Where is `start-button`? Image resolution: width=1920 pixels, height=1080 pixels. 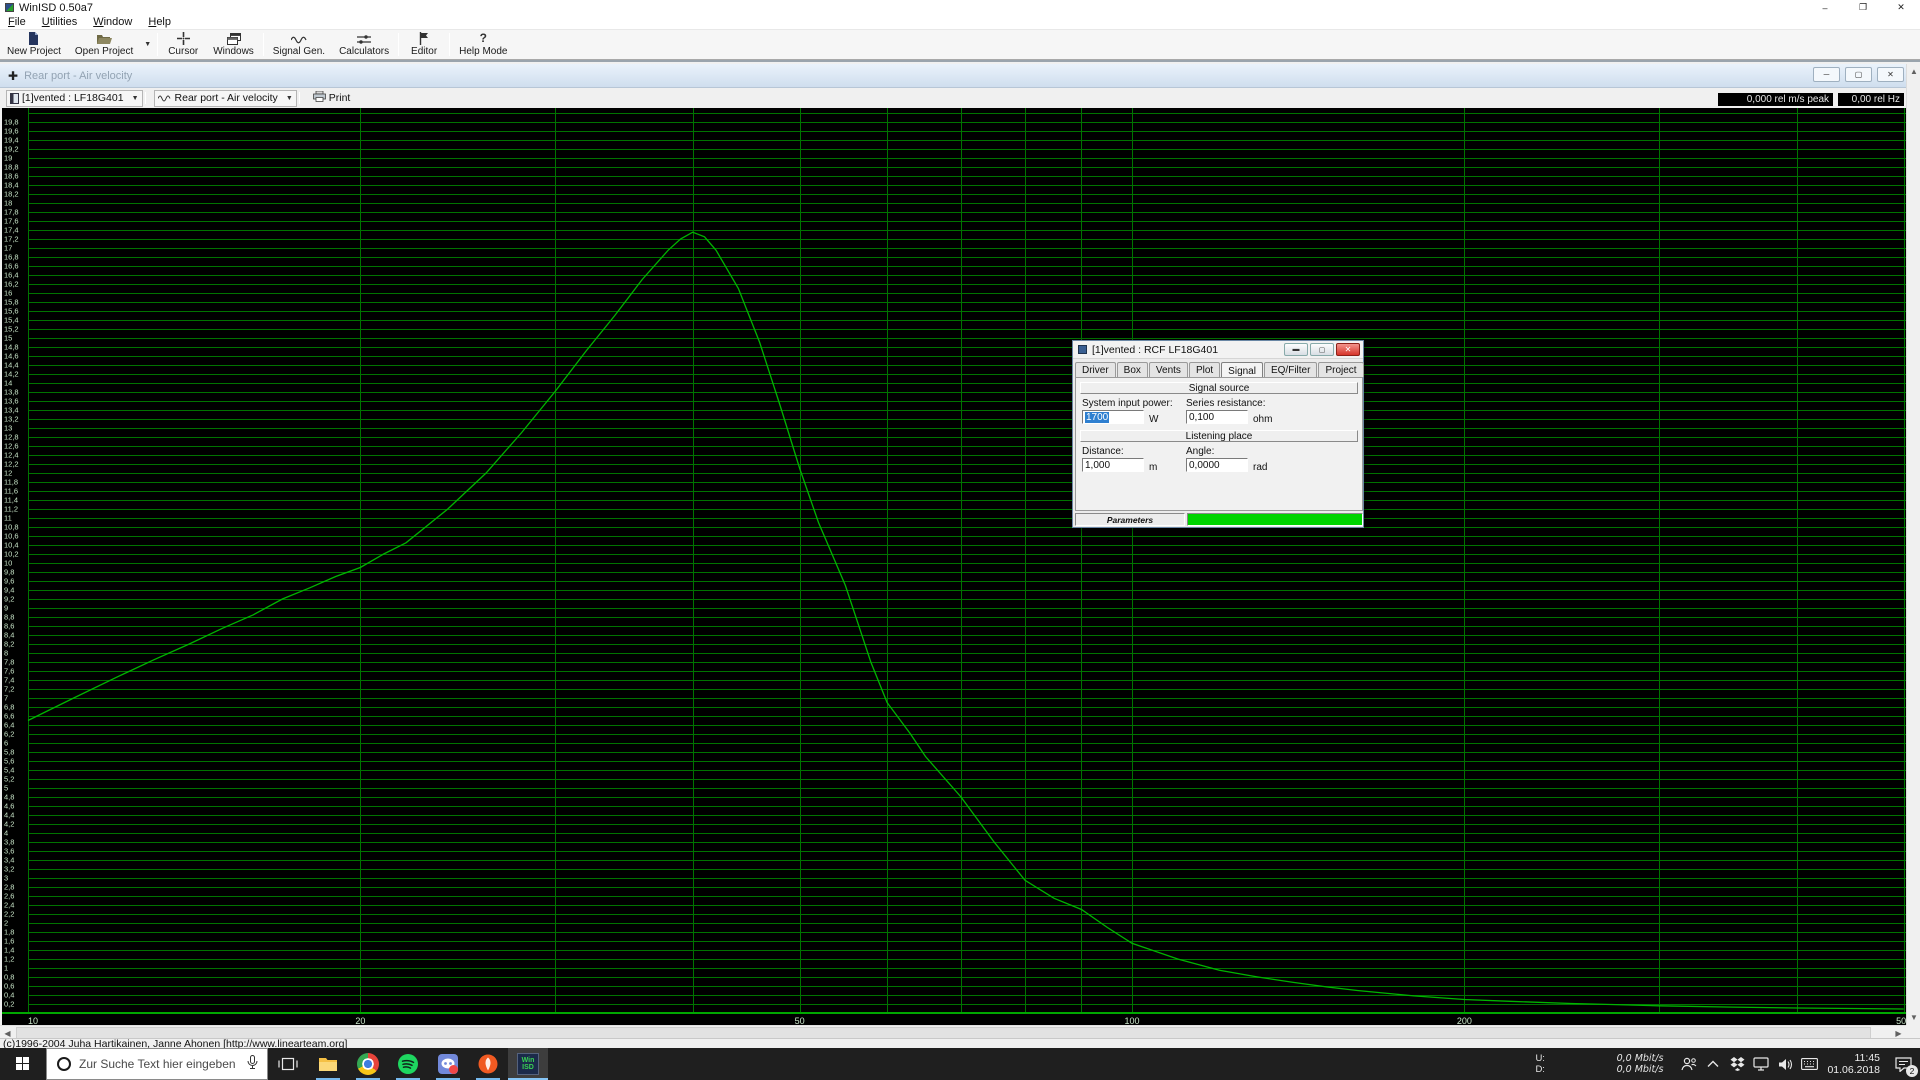
start-button is located at coordinates (23, 1064).